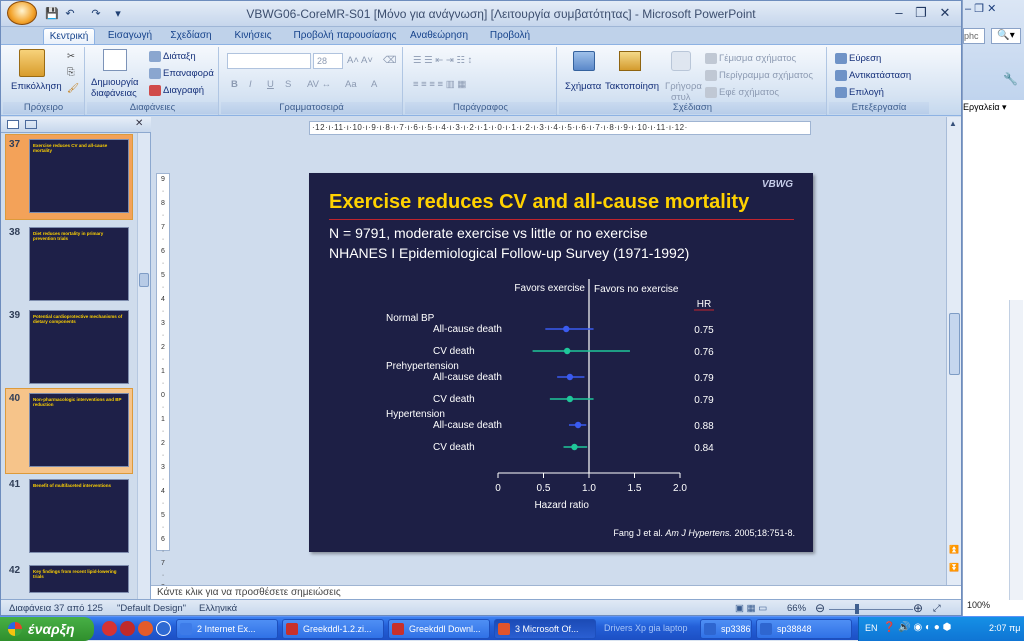 The height and width of the screenshot is (641, 1024). Describe the element at coordinates (584, 61) in the screenshot. I see `shapes-icon` at that location.